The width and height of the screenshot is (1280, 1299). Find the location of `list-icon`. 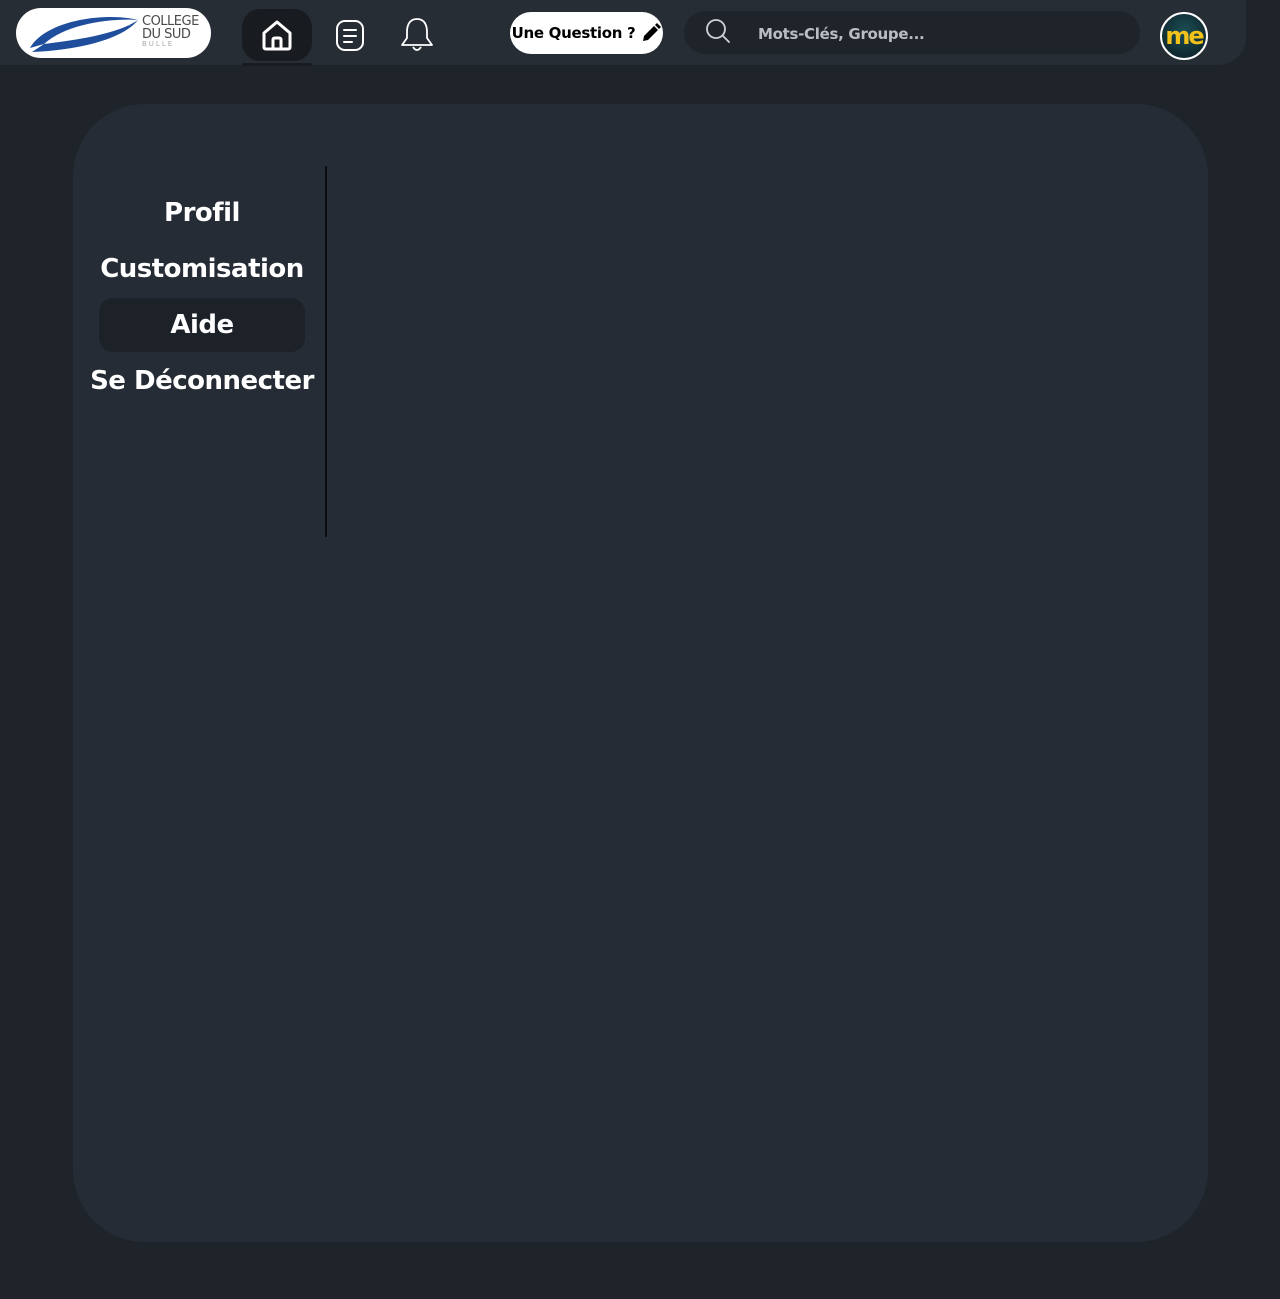

list-icon is located at coordinates (350, 35).